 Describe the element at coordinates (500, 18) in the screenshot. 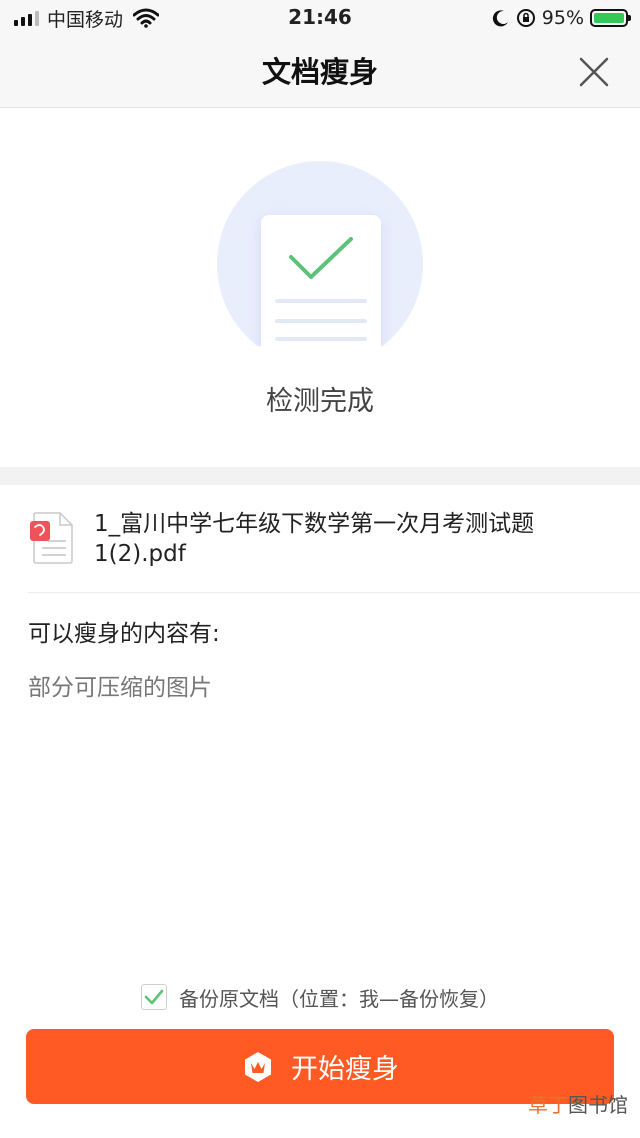

I see `moon-icon` at that location.